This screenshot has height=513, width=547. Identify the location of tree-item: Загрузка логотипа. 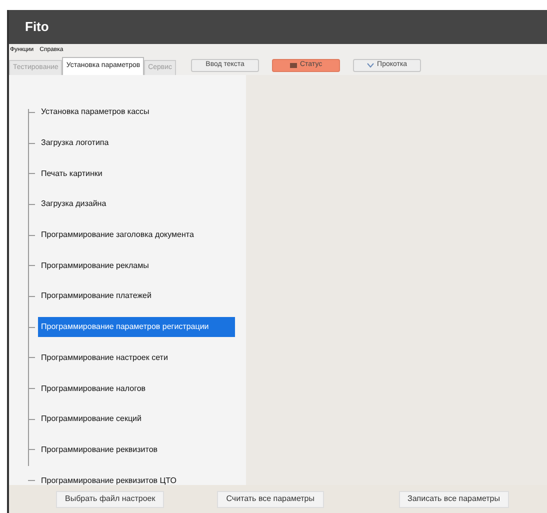
(75, 143).